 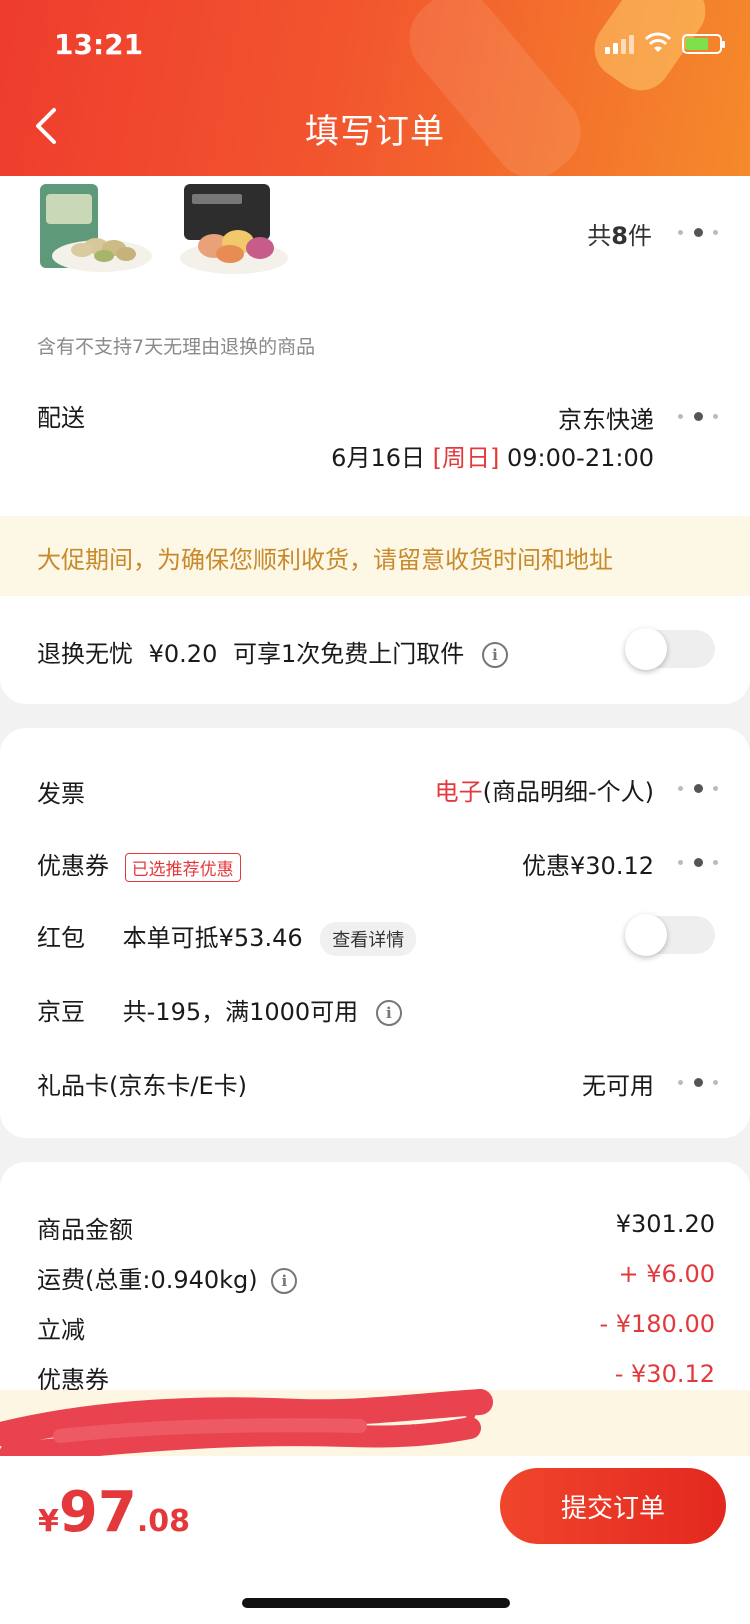 I want to click on gift-card-value: 无可用, so click(x=618, y=1083).